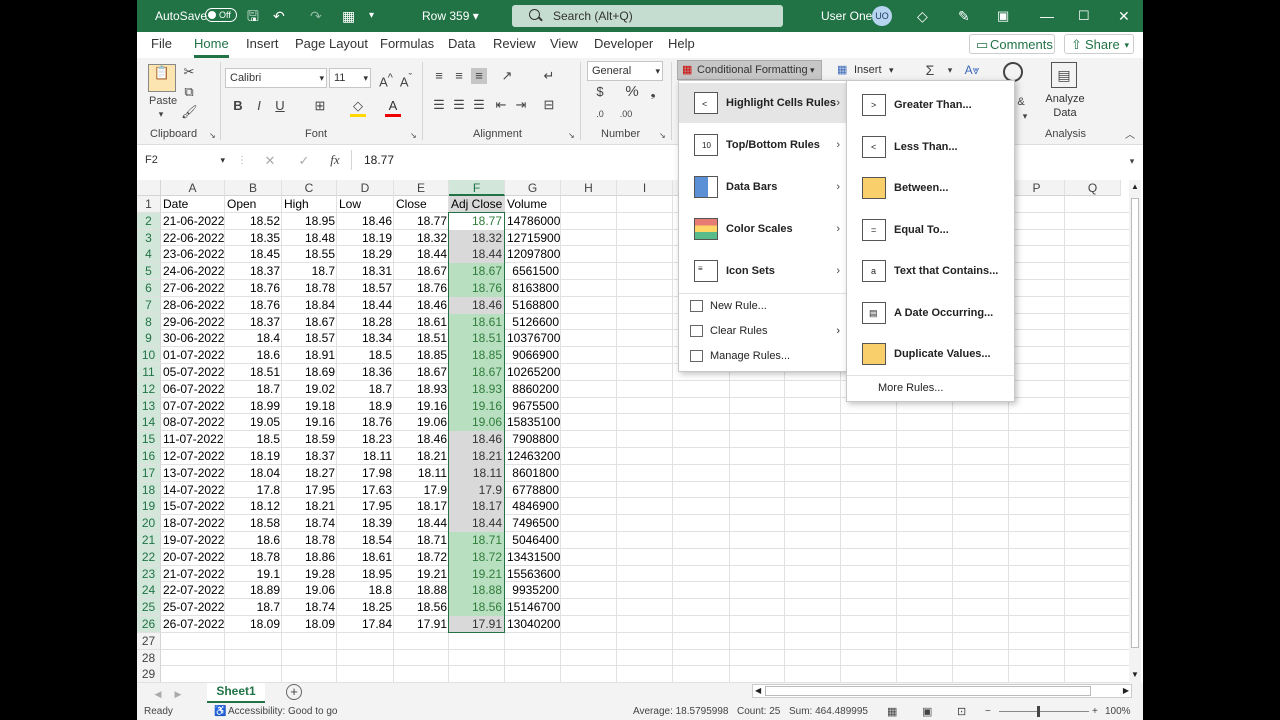  What do you see at coordinates (477, 204) in the screenshot?
I see `cell: Adj Close` at bounding box center [477, 204].